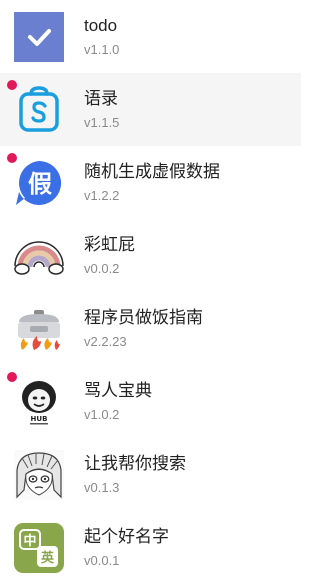  I want to click on app-version: v1.0.2, so click(102, 414).